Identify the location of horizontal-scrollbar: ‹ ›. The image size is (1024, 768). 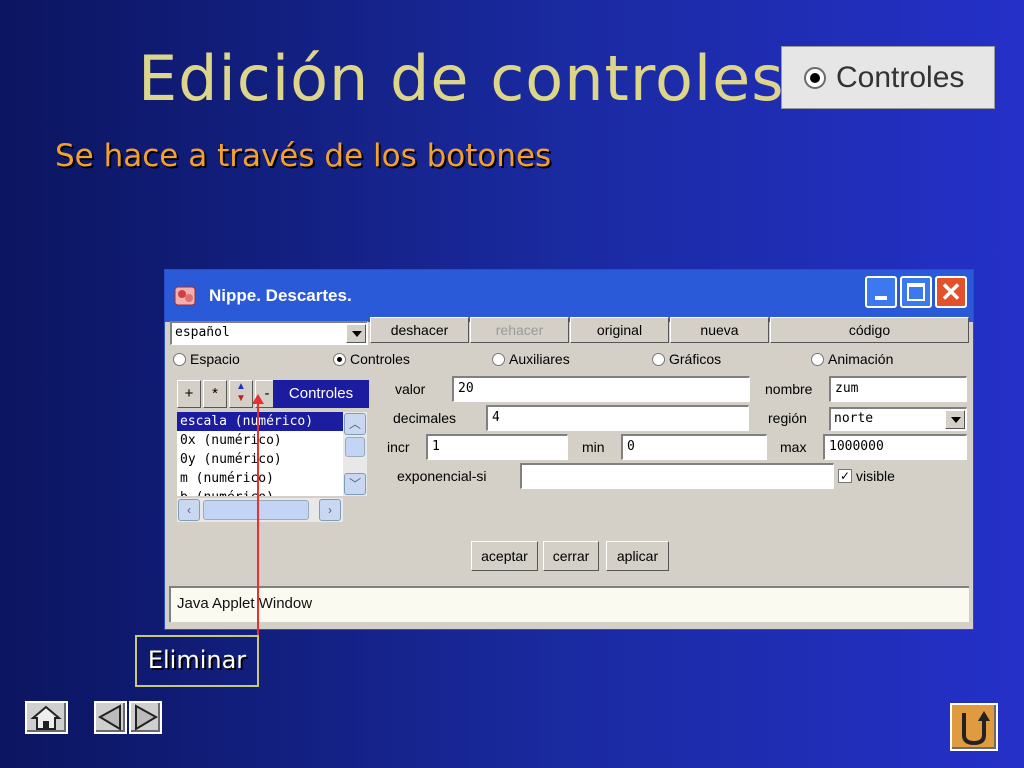
(260, 510).